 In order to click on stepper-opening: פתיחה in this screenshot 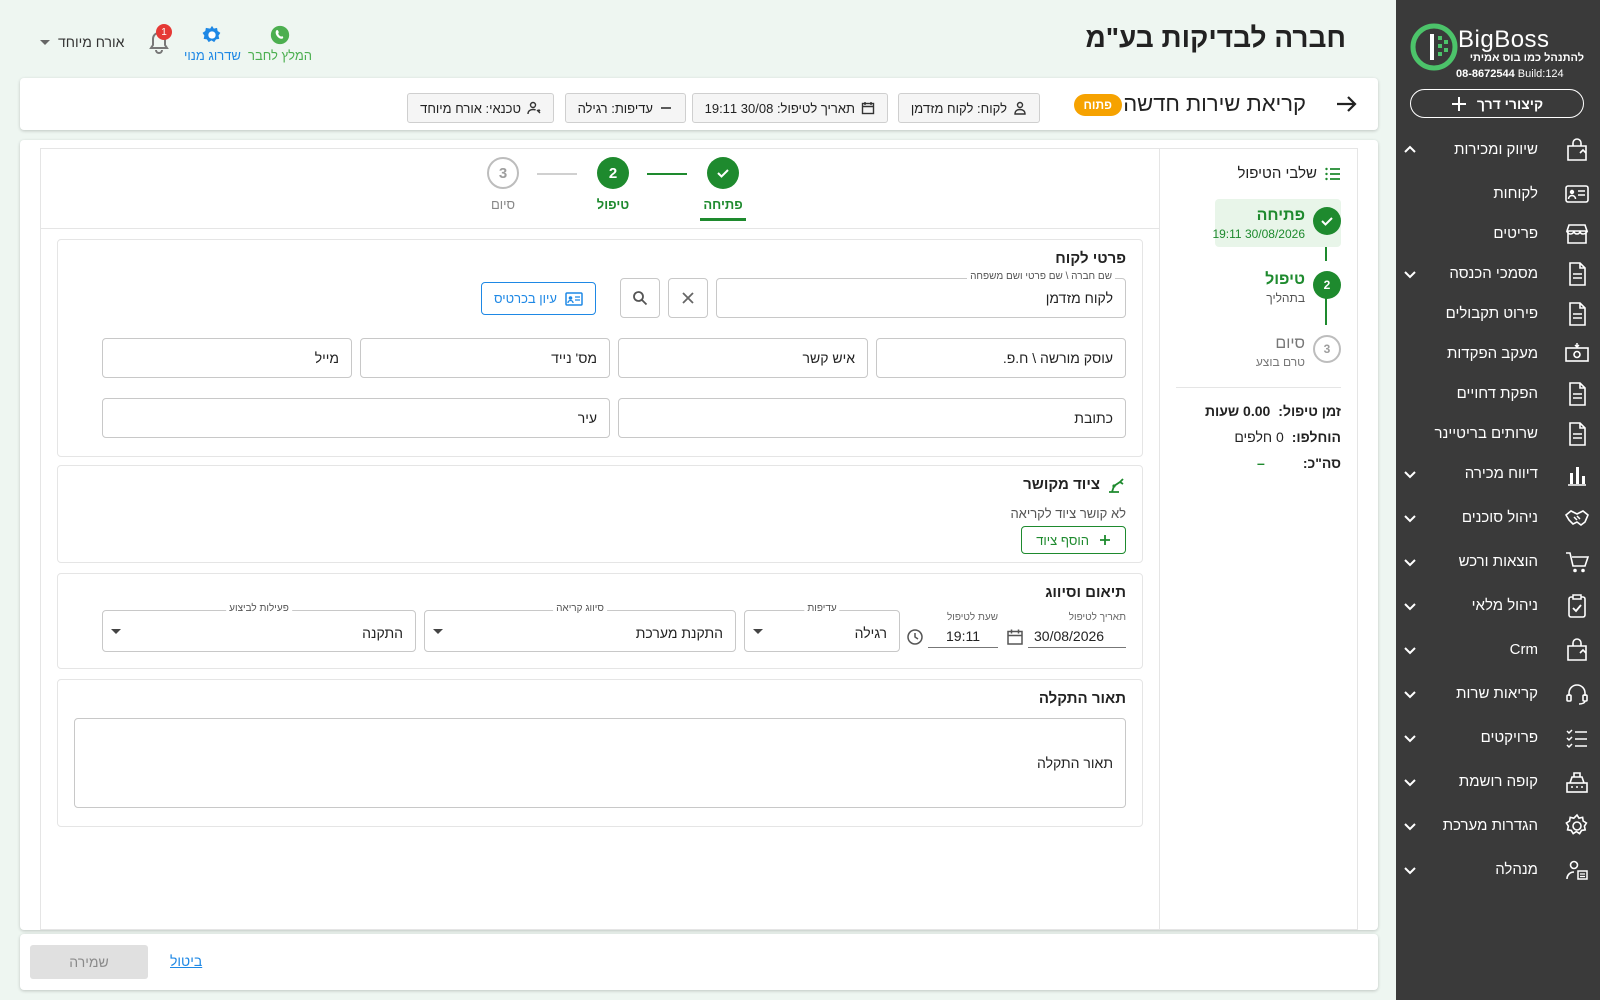, I will do `click(723, 189)`.